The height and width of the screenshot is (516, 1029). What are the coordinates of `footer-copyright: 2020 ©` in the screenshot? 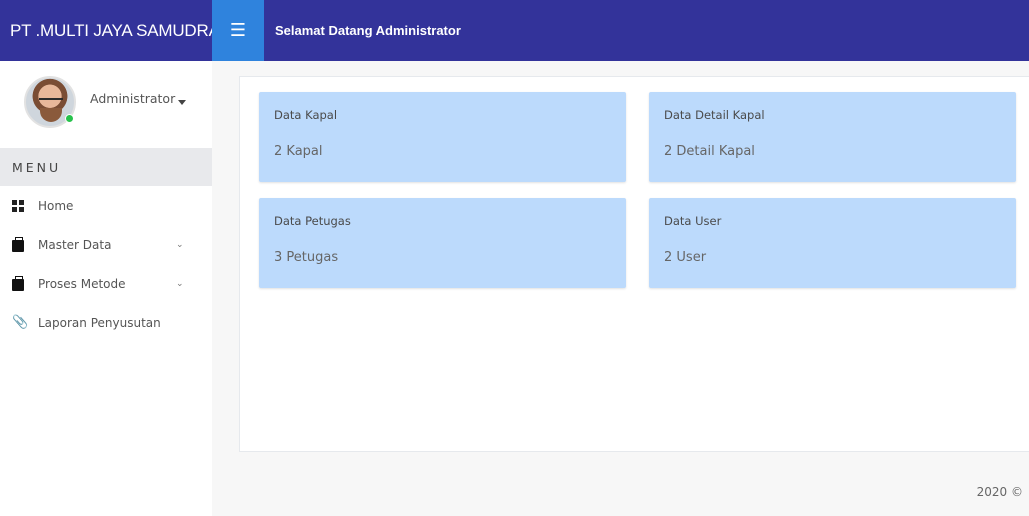 It's located at (999, 492).